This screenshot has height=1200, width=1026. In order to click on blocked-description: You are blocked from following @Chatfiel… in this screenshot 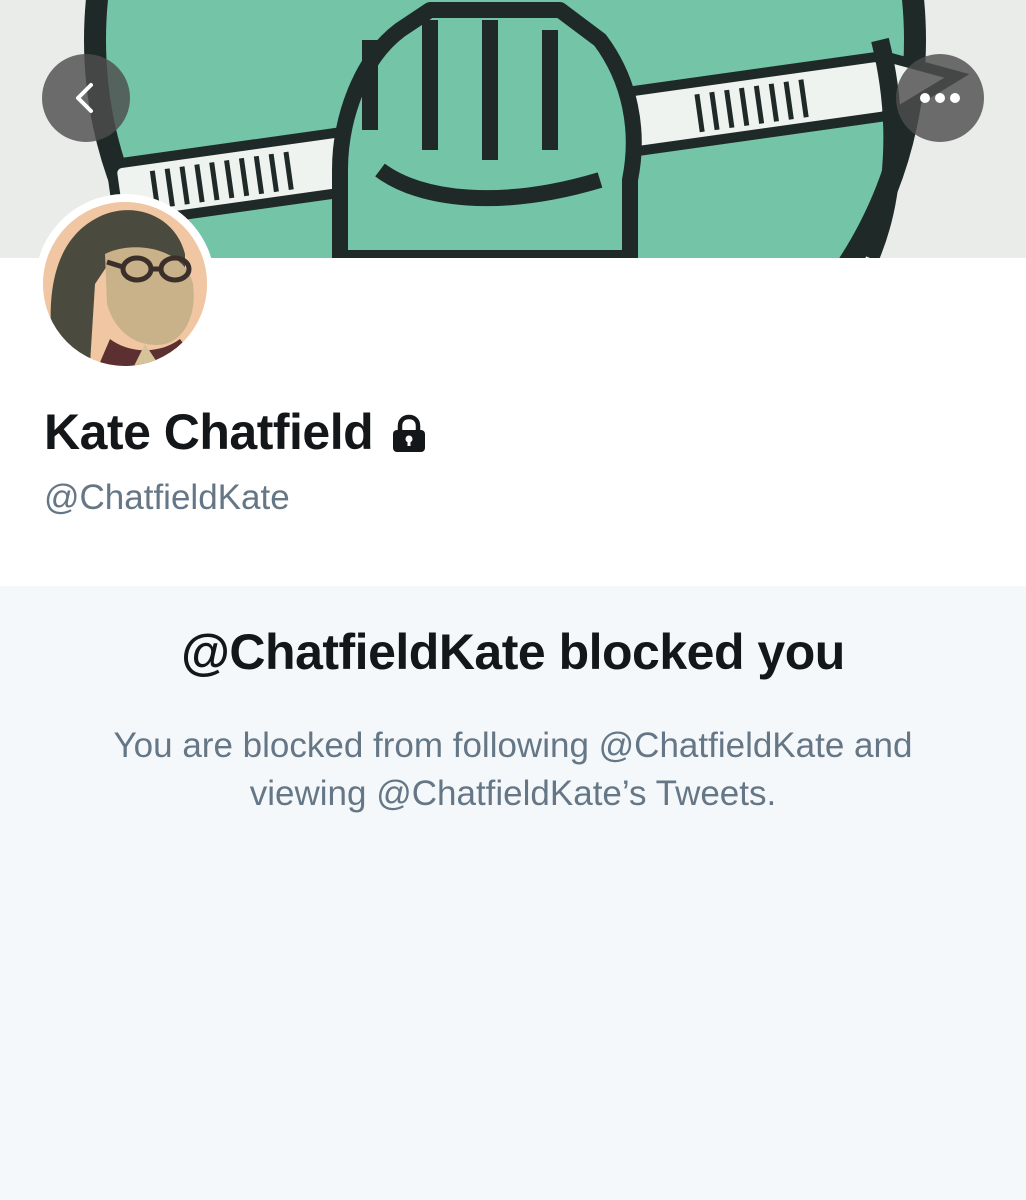, I will do `click(513, 770)`.